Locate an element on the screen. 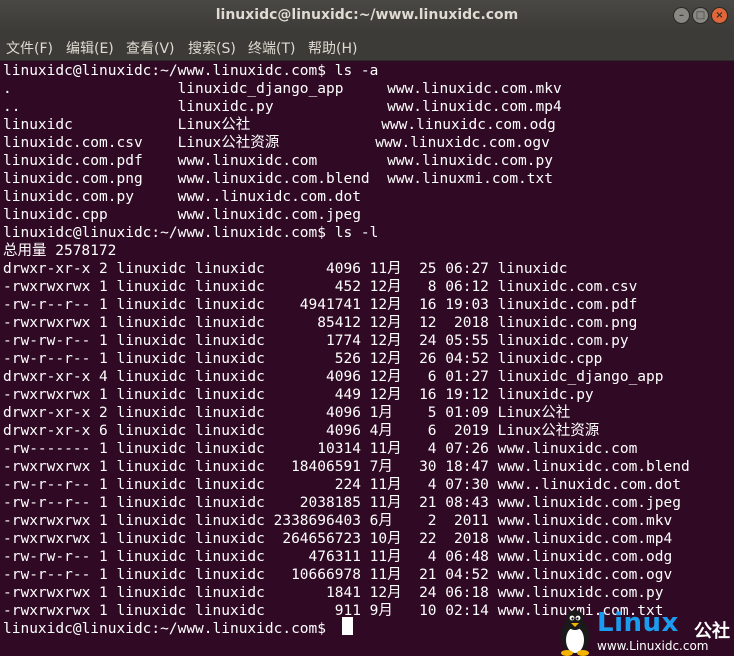 The width and height of the screenshot is (734, 656). close-button: × is located at coordinates (719, 15).